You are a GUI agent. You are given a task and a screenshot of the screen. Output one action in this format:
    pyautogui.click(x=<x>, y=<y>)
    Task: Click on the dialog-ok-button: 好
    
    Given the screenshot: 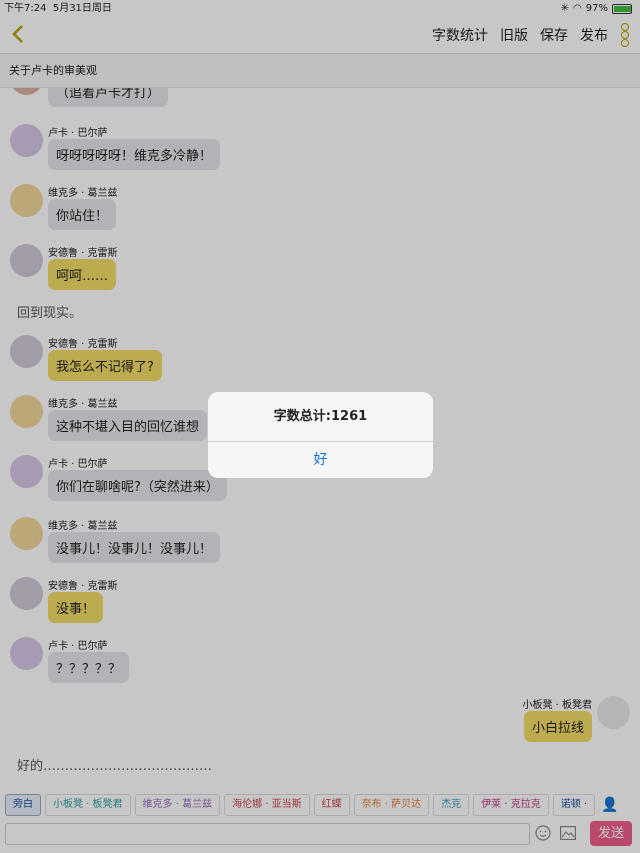 What is the action you would take?
    pyautogui.click(x=320, y=460)
    